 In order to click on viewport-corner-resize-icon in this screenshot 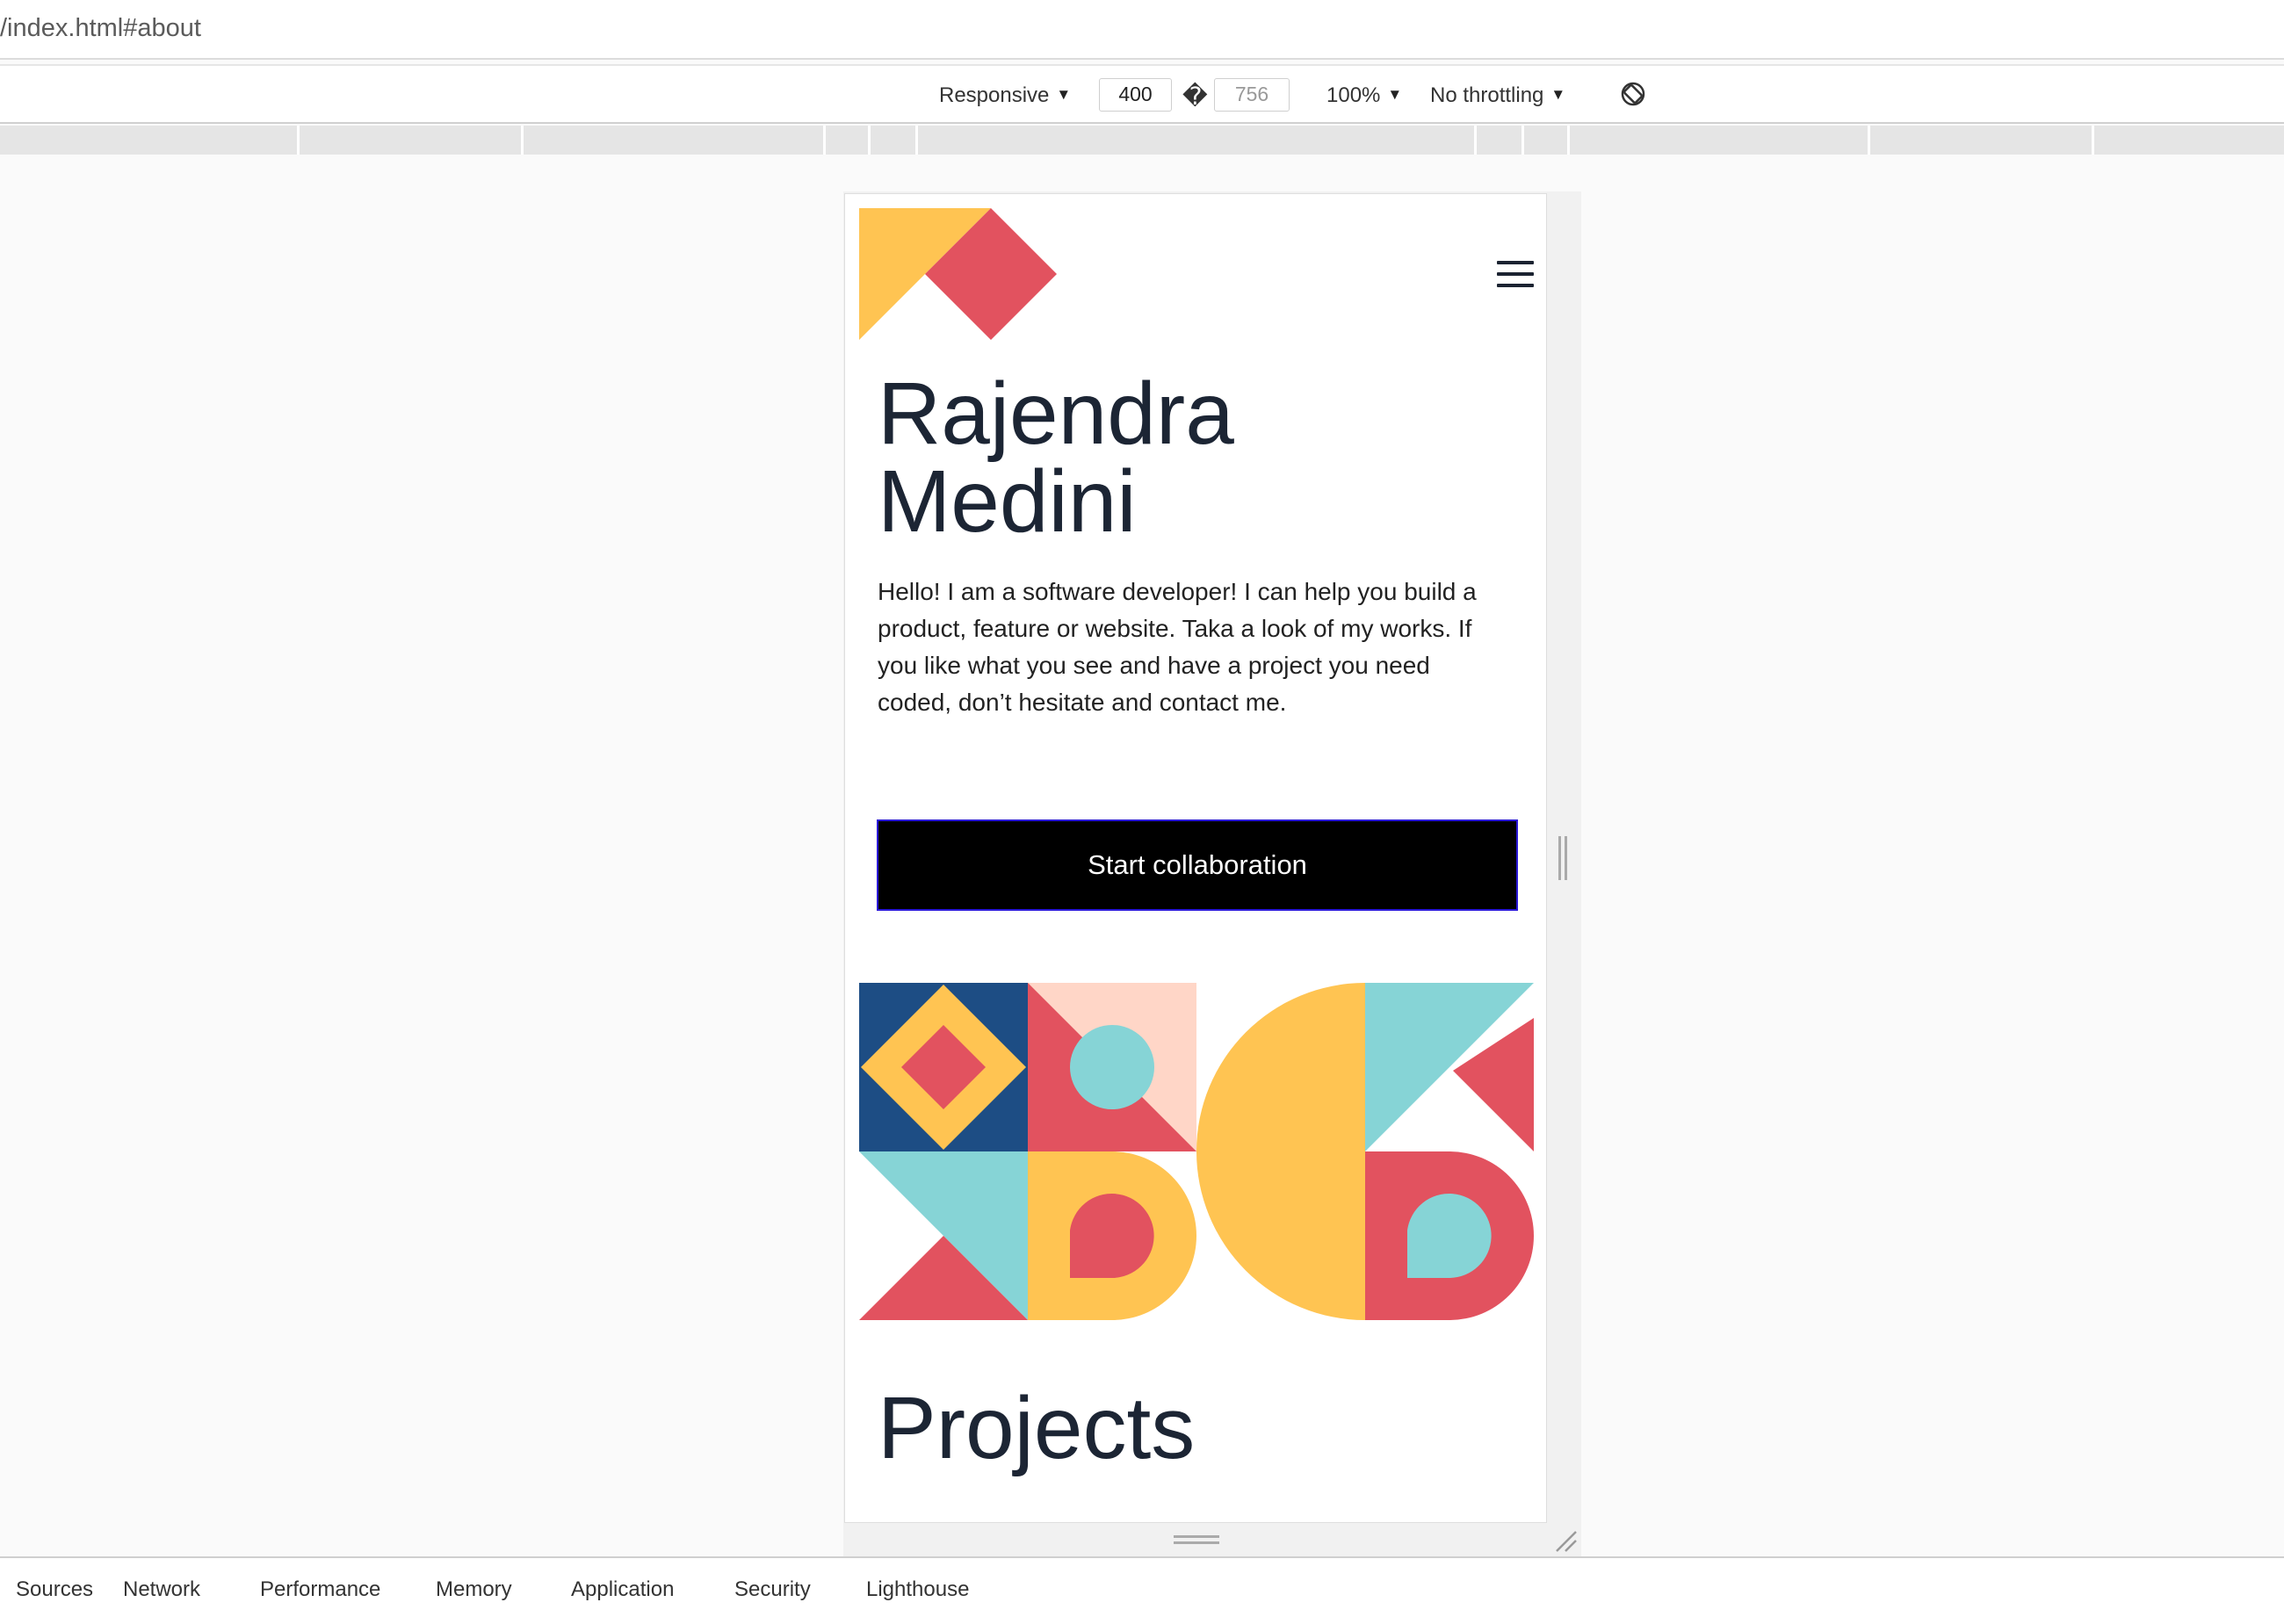, I will do `click(1566, 1541)`.